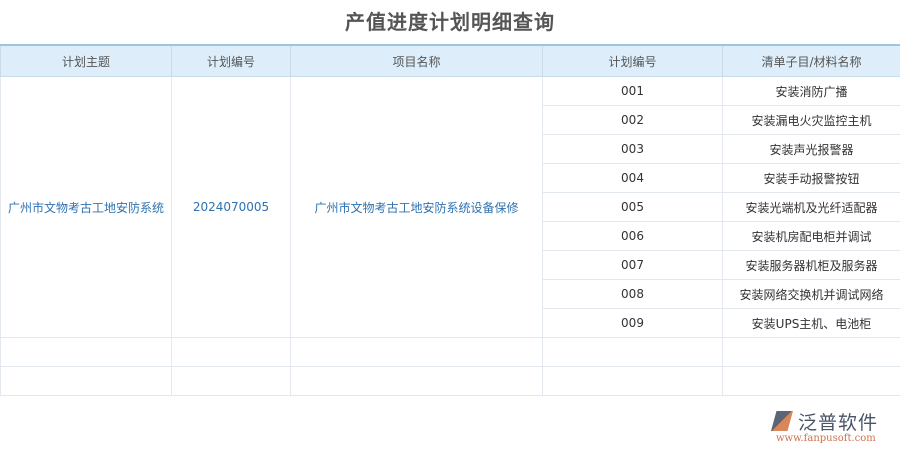 This screenshot has width=900, height=455. I want to click on column-header: 计划主题, so click(86, 60).